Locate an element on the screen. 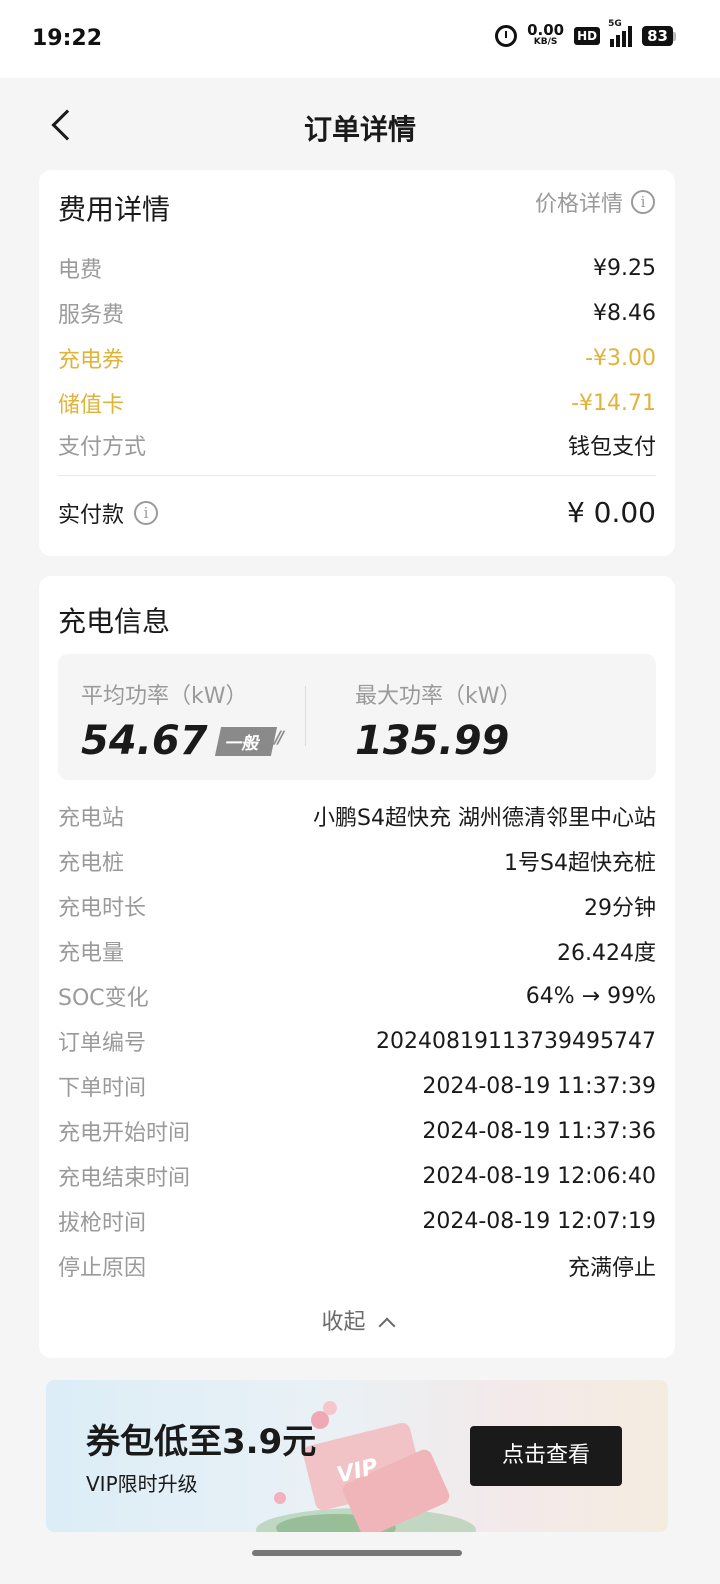  fee-divider is located at coordinates (357, 475).